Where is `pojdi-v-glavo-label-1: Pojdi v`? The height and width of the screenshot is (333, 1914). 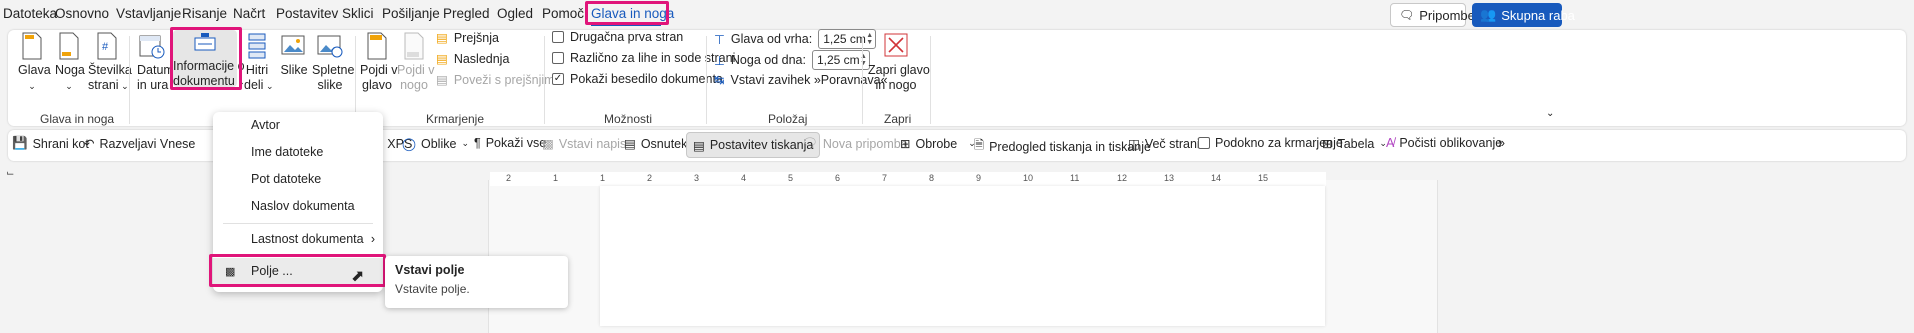
pojdi-v-glavo-label-1: Pojdi v is located at coordinates (379, 70).